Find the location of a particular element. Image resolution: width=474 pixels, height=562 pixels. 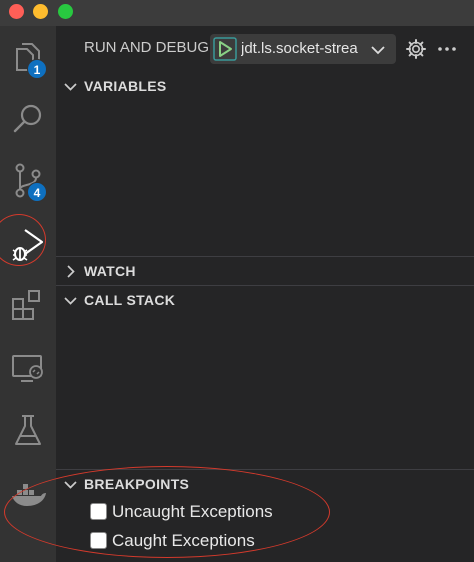

section-title: WATCH is located at coordinates (110, 271).